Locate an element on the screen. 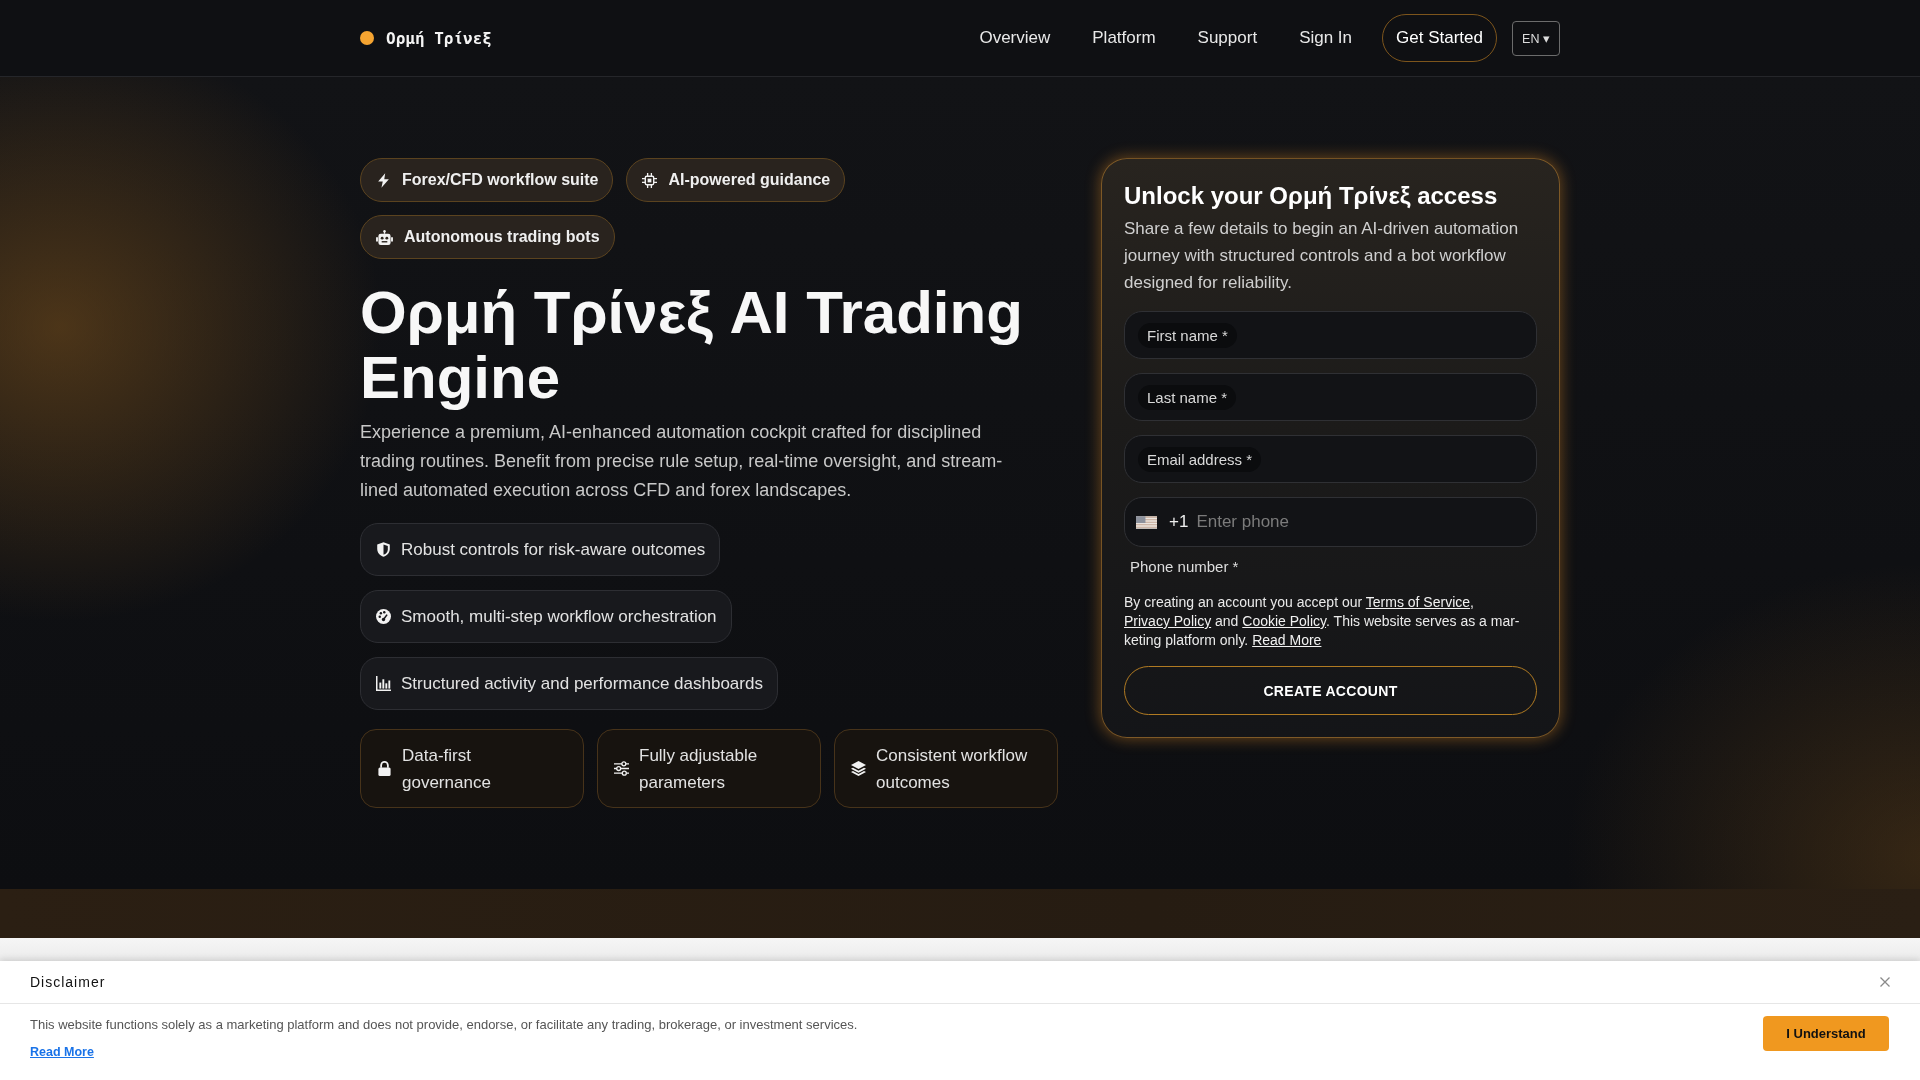 This screenshot has height=1080, width=1920. input-field: Last name * is located at coordinates (1330, 397).